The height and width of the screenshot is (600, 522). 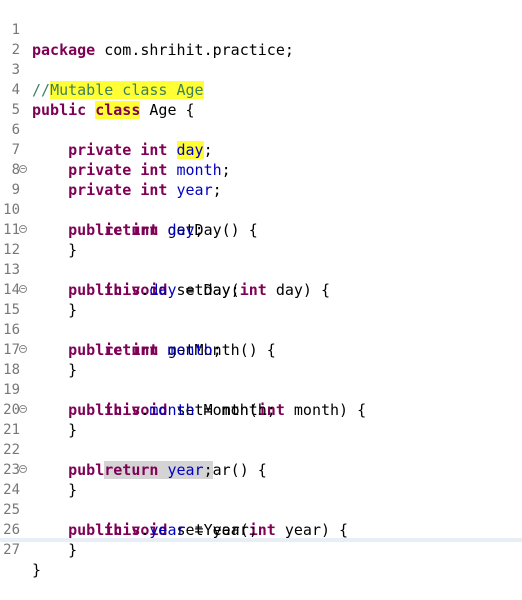 I want to click on code-line: 17 }, so click(x=261, y=349).